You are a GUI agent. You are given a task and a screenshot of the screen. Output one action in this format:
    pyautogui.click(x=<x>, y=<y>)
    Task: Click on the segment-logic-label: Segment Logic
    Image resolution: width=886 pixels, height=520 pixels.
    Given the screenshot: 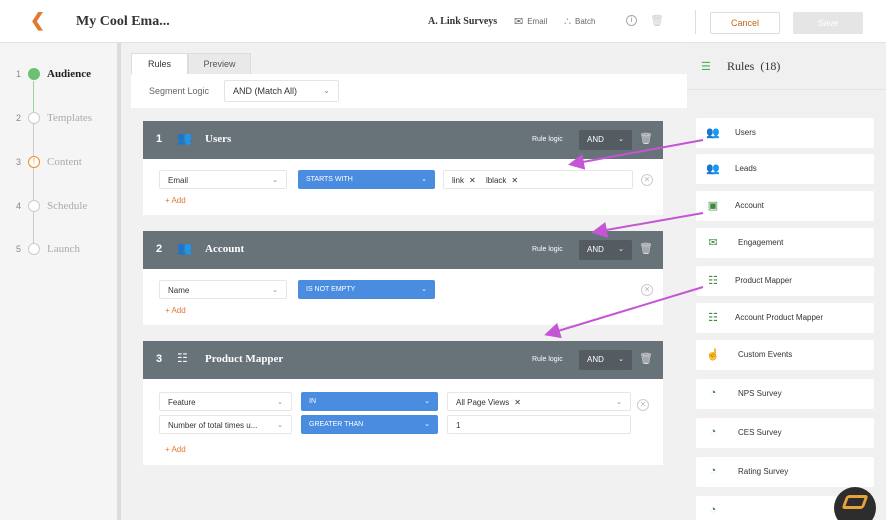 What is the action you would take?
    pyautogui.click(x=179, y=91)
    